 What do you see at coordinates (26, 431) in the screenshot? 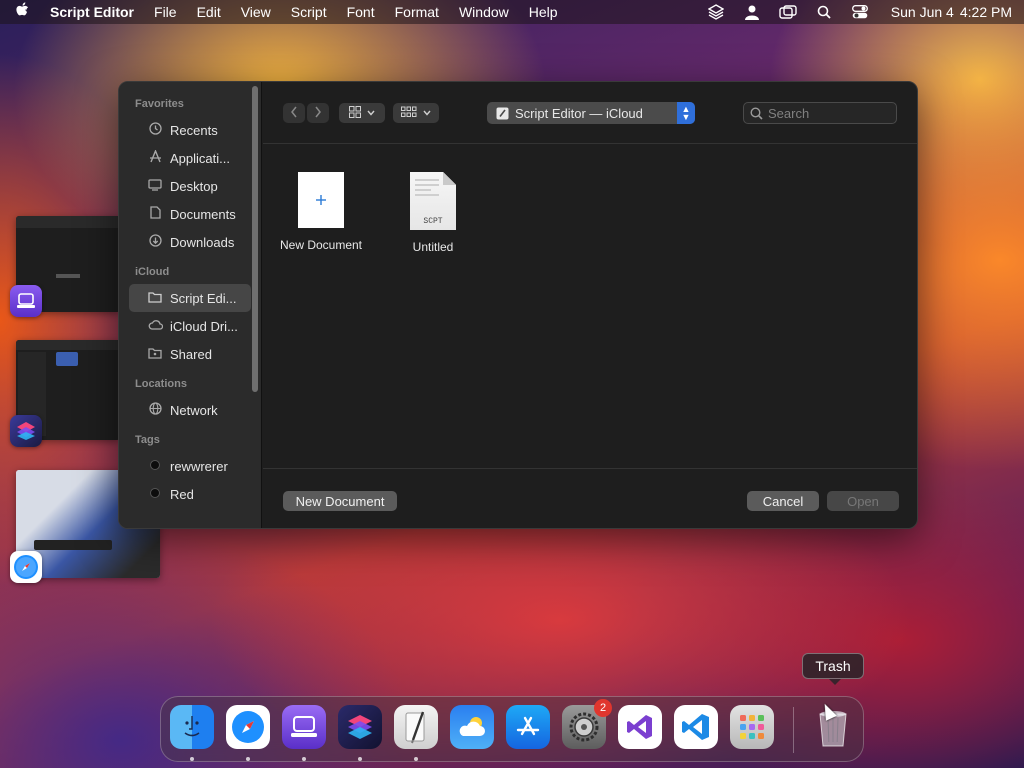
I see `shortcuts-app-icon` at bounding box center [26, 431].